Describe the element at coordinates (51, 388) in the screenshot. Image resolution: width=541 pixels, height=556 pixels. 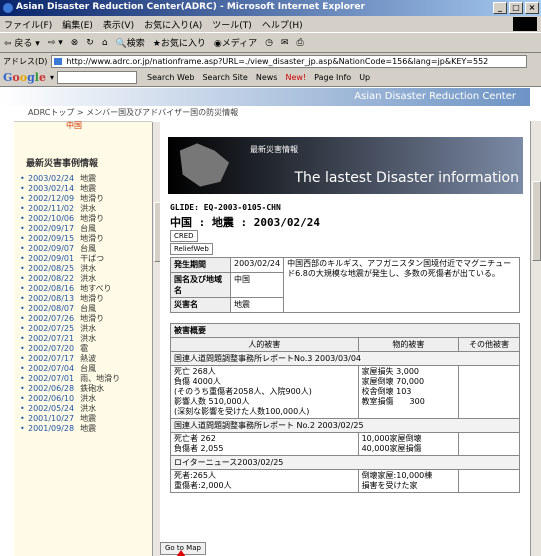
I see `disaster-date-link: 2002/06/28` at that location.